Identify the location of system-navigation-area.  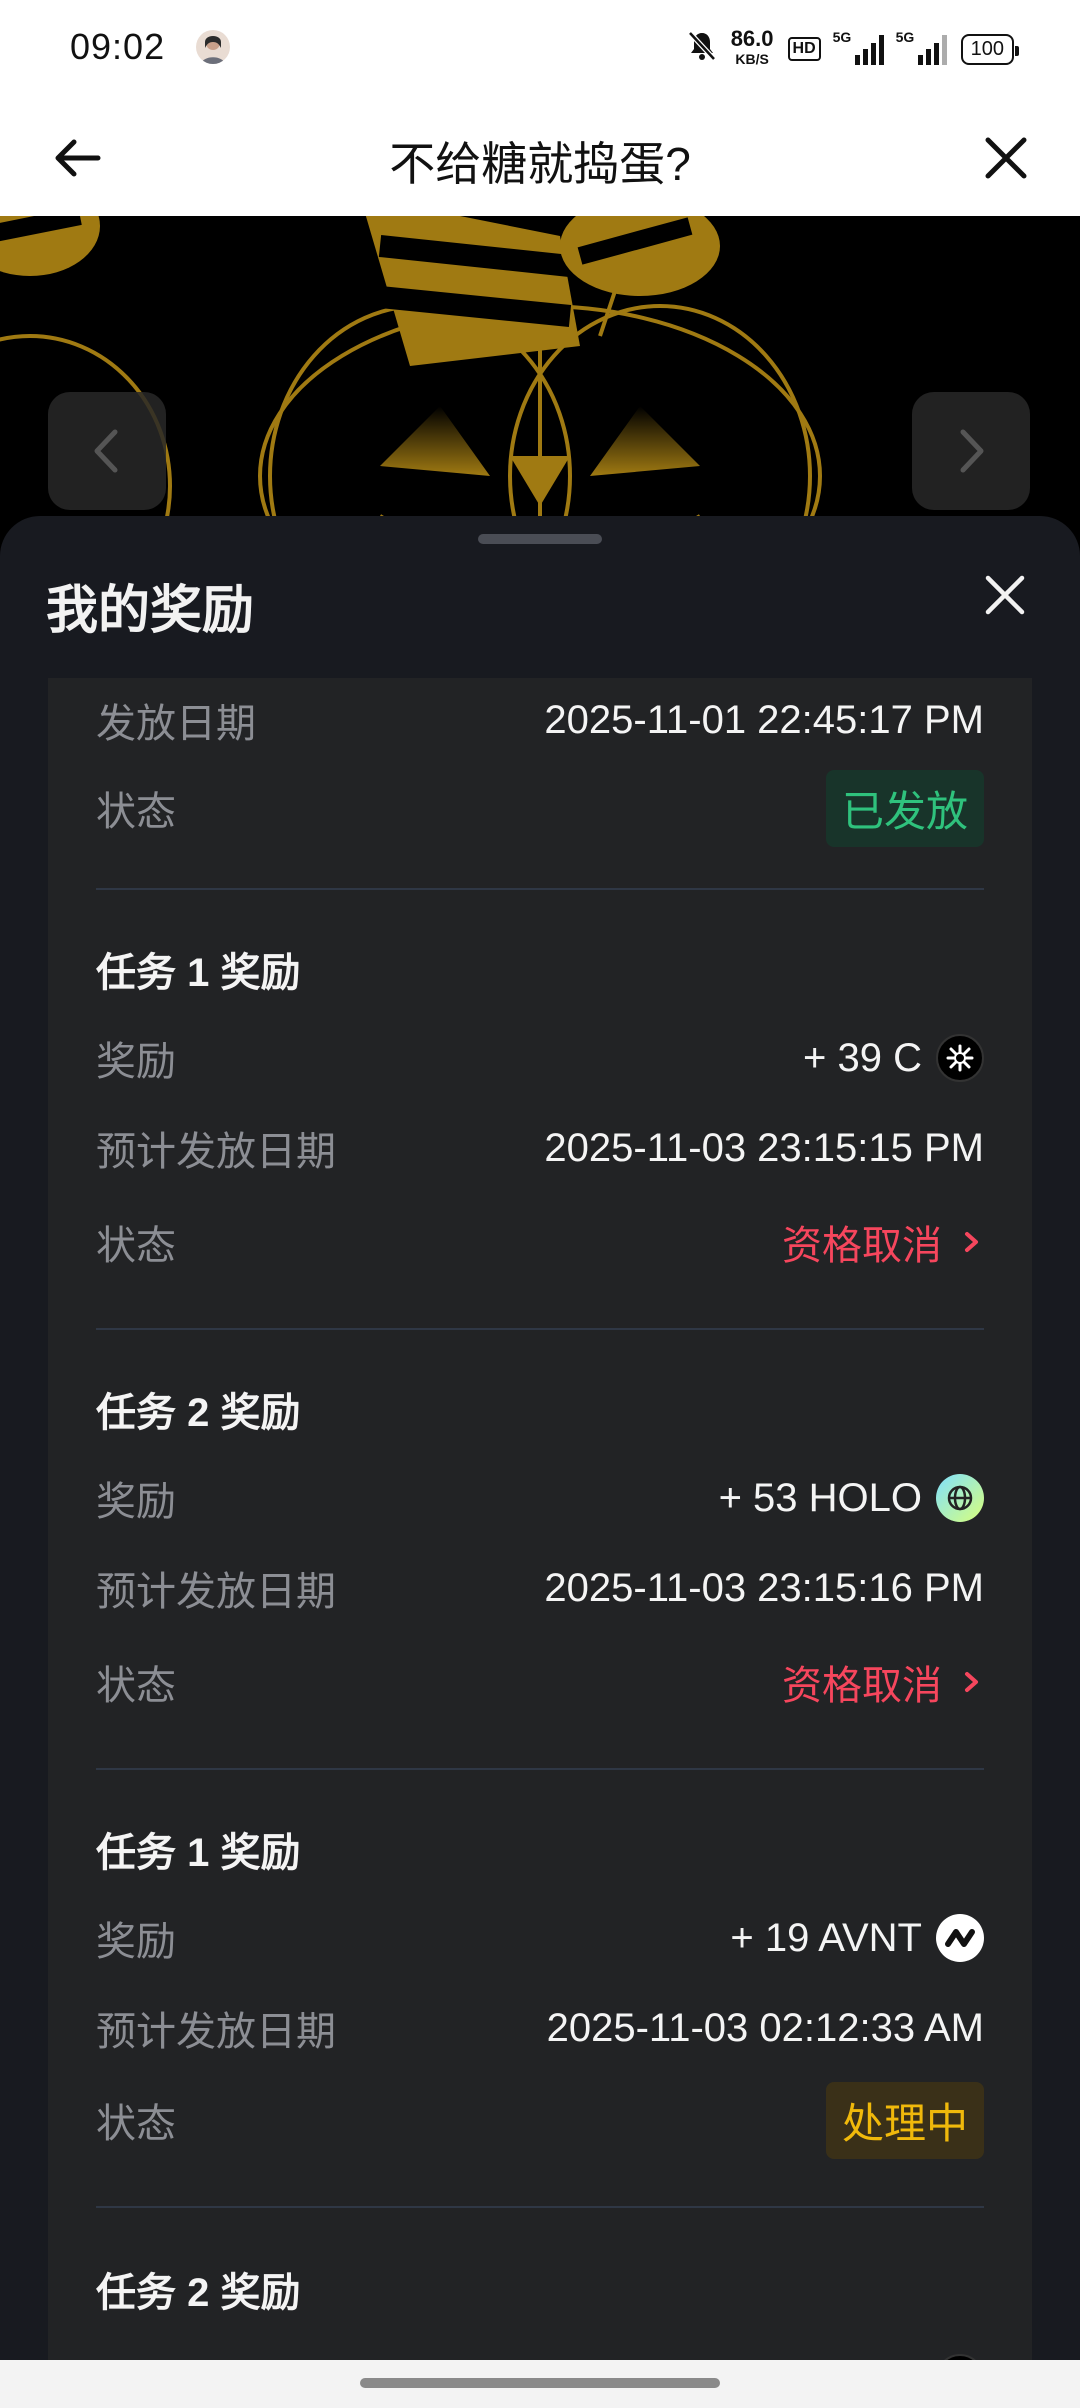
(540, 2384).